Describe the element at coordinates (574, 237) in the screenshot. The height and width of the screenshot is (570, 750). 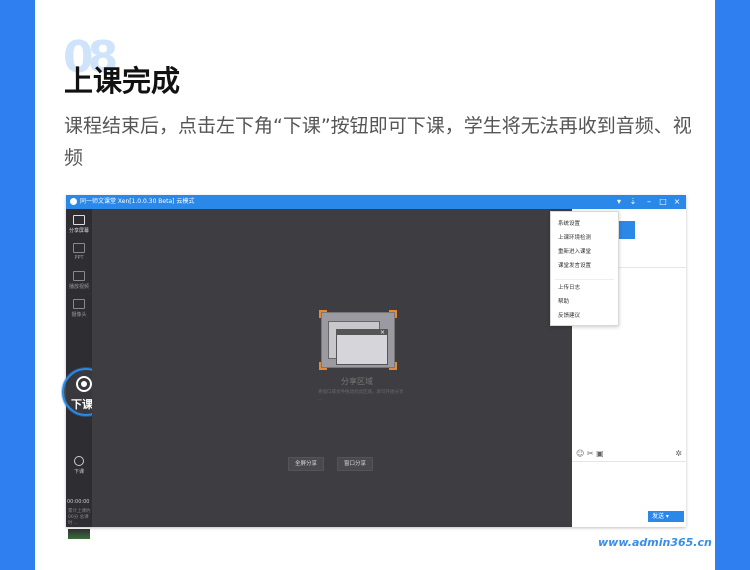
I see `menu-item-env-check: 上课环境检测` at that location.